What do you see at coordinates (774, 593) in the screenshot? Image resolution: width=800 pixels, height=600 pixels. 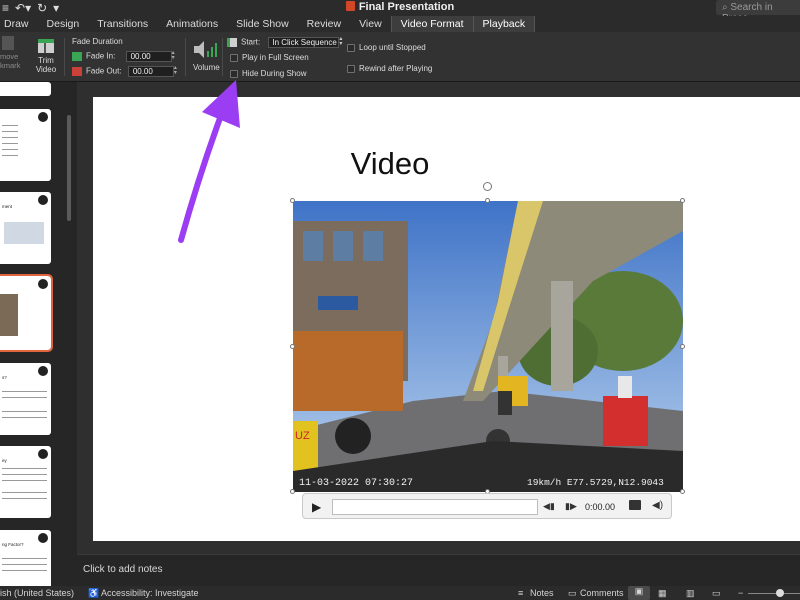 I see `zoom-slider` at bounding box center [774, 593].